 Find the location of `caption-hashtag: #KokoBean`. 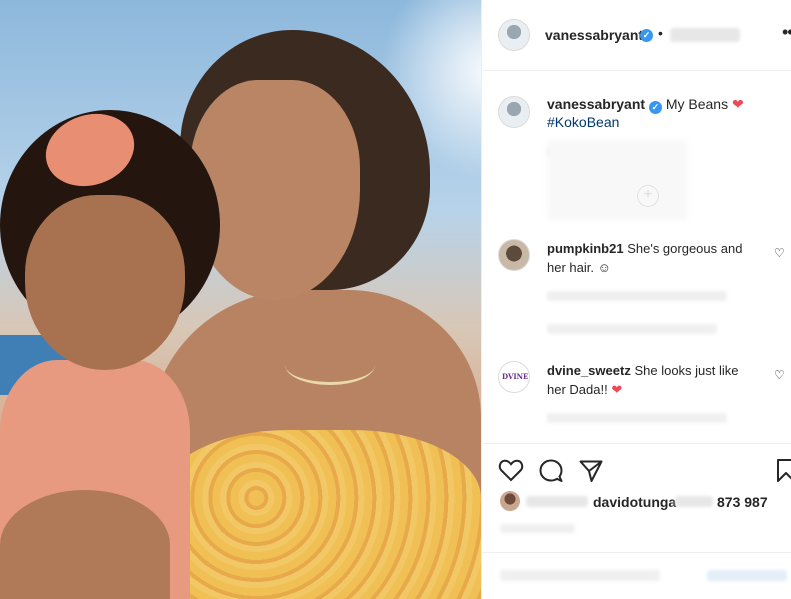

caption-hashtag: #KokoBean is located at coordinates (583, 122).